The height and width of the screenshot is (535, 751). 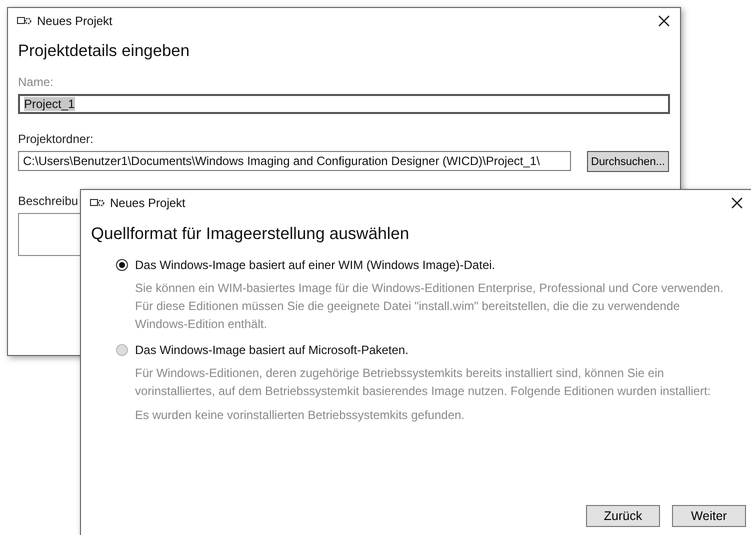 I want to click on radio-button, so click(x=122, y=265).